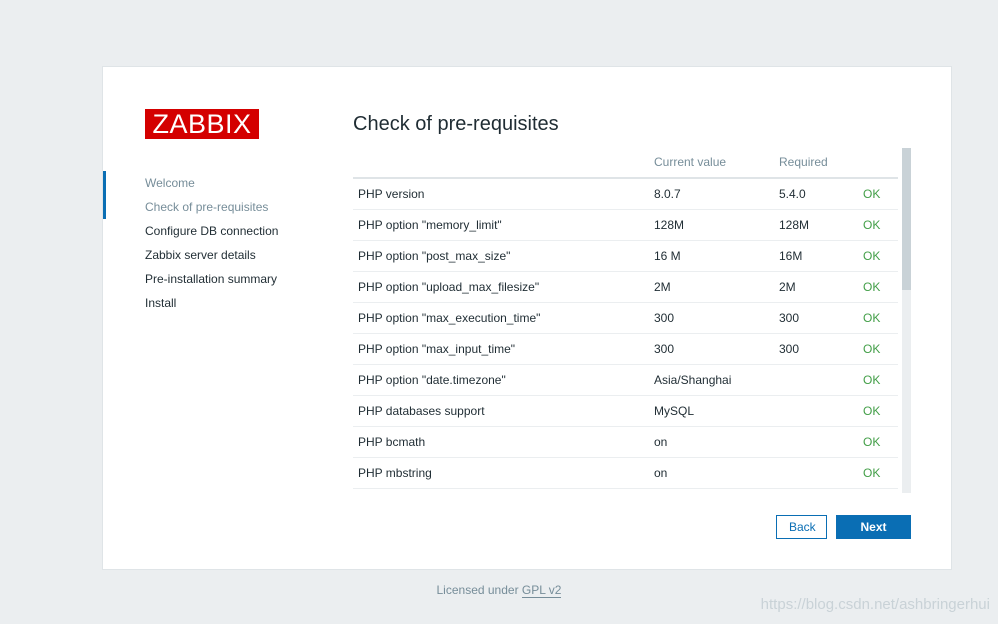  Describe the element at coordinates (501, 163) in the screenshot. I see `column-header-name` at that location.